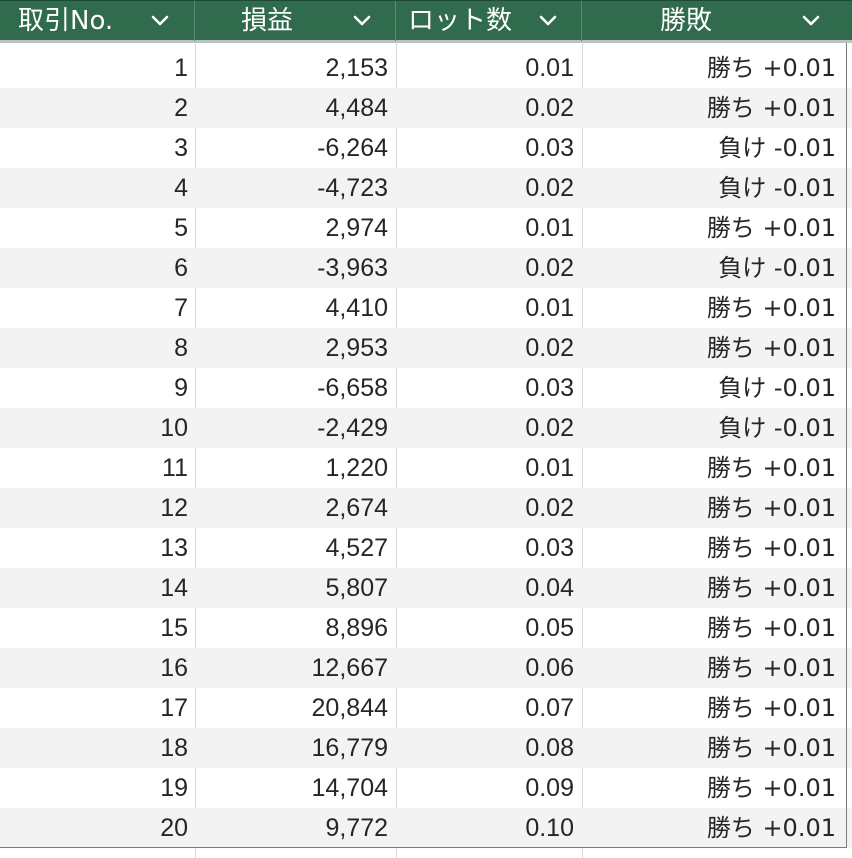 Image resolution: width=852 pixels, height=858 pixels. I want to click on table-row: 16 12,667 0.06 勝ち +0.01, so click(426, 668).